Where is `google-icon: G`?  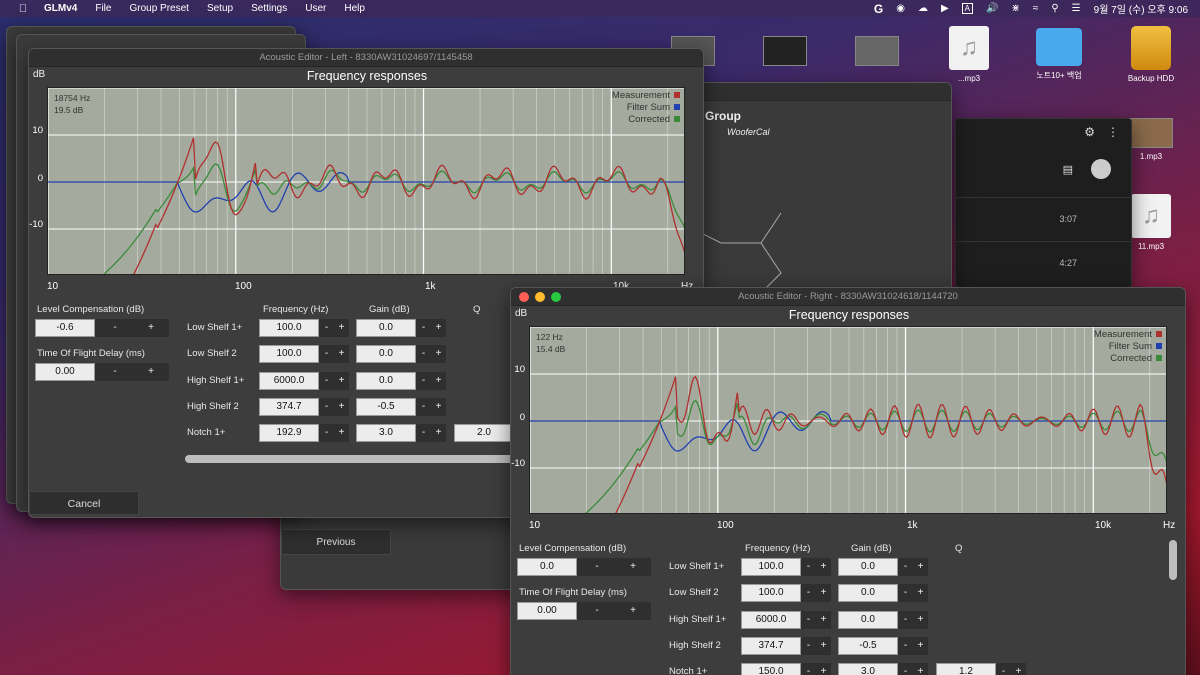
google-icon: G is located at coordinates (878, 9).